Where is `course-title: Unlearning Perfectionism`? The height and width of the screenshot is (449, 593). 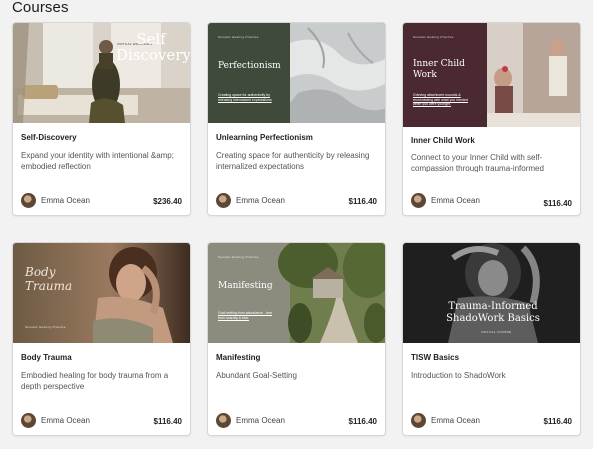
course-title: Unlearning Perfectionism is located at coordinates (264, 137).